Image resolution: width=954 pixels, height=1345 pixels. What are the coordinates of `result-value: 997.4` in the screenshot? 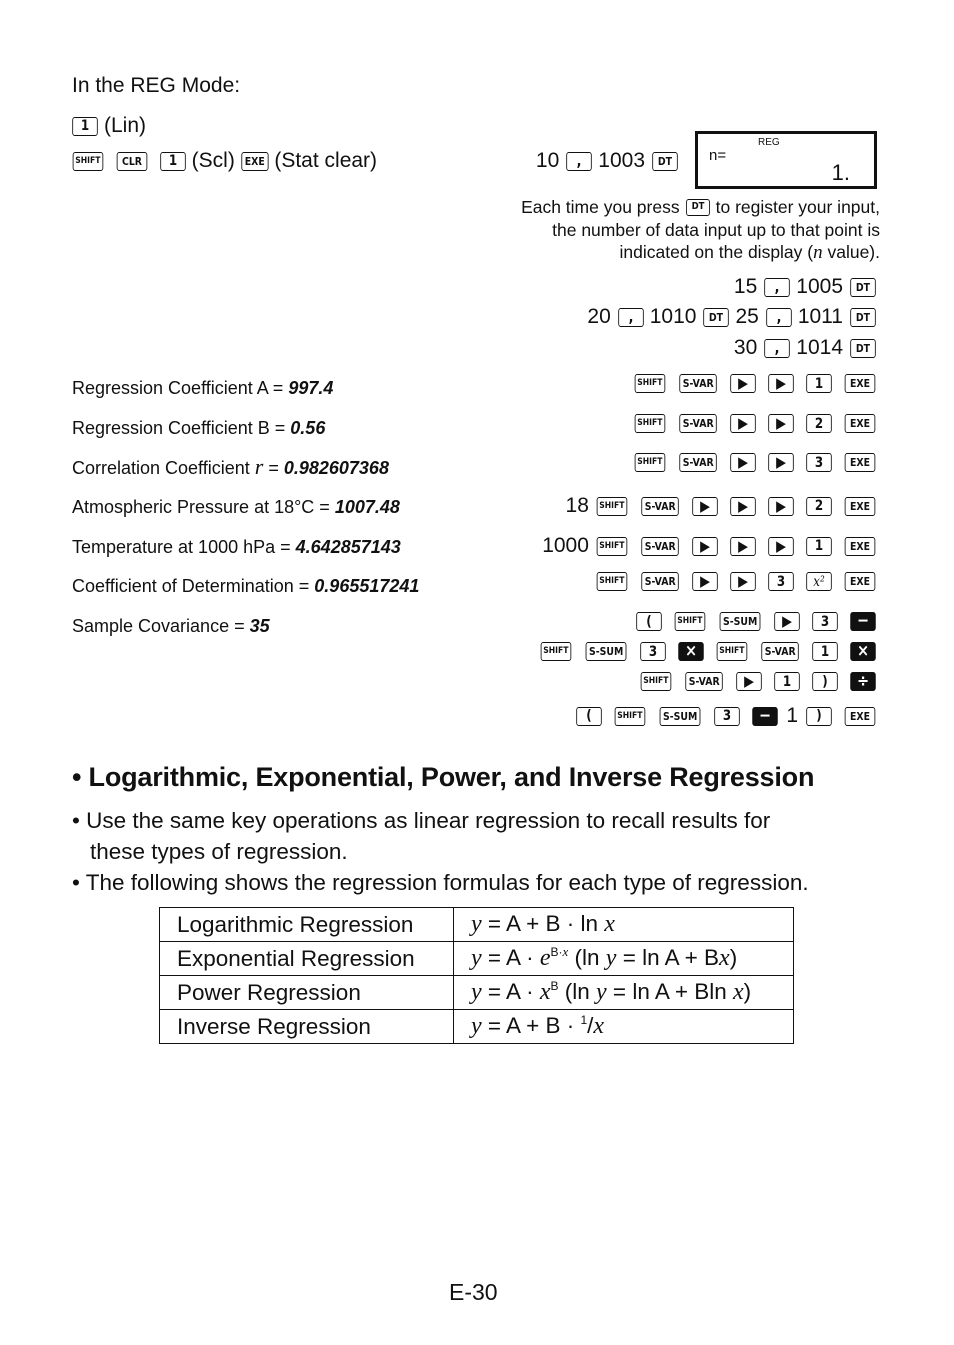 It's located at (311, 388).